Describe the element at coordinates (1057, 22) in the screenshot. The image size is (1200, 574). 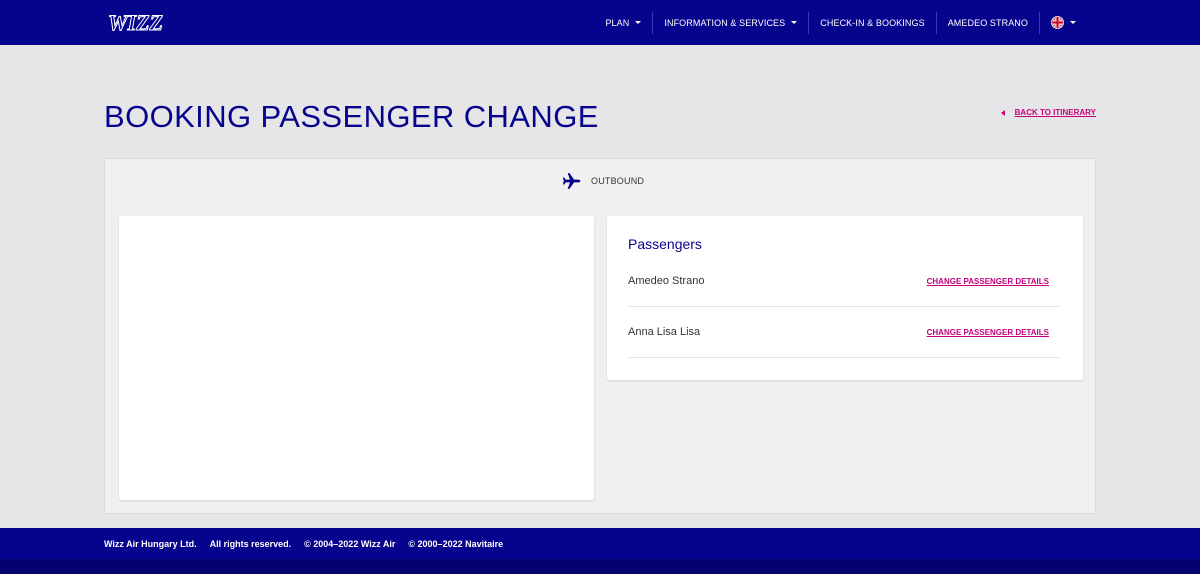
I see `uk-flag-icon` at that location.